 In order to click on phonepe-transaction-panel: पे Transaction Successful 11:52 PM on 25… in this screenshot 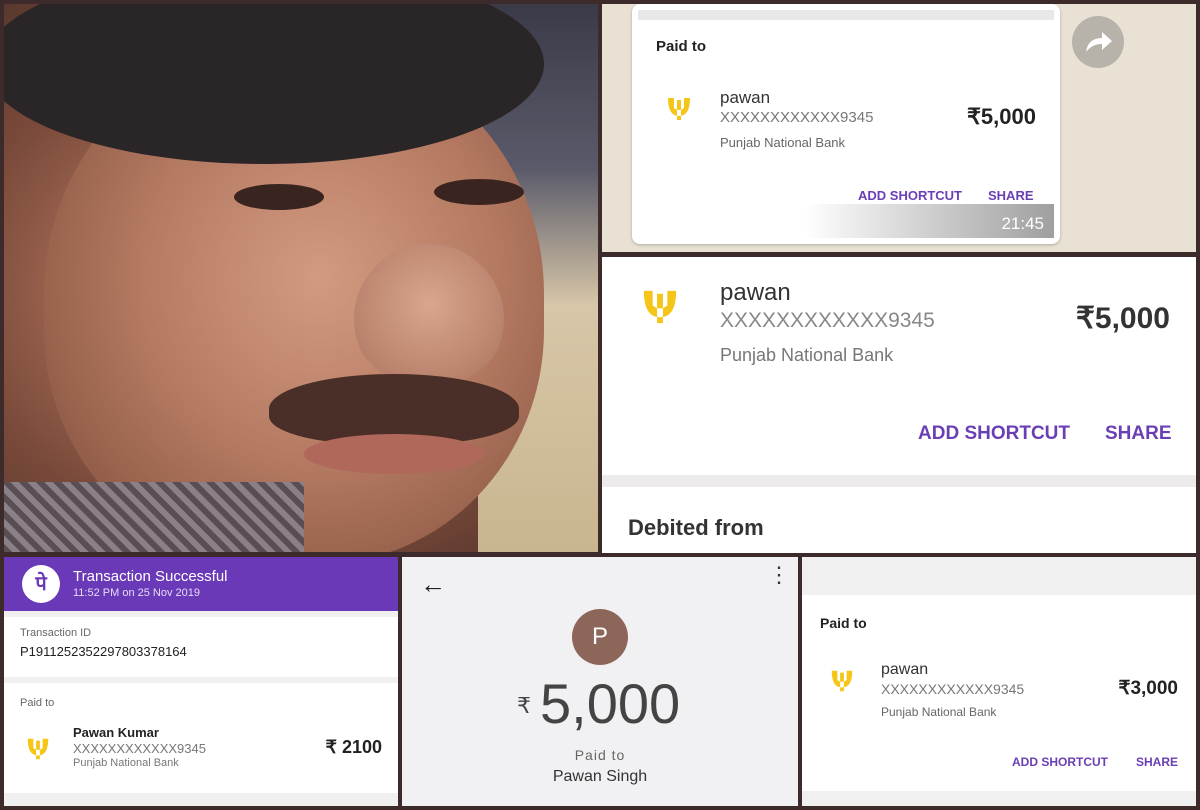, I will do `click(201, 681)`.